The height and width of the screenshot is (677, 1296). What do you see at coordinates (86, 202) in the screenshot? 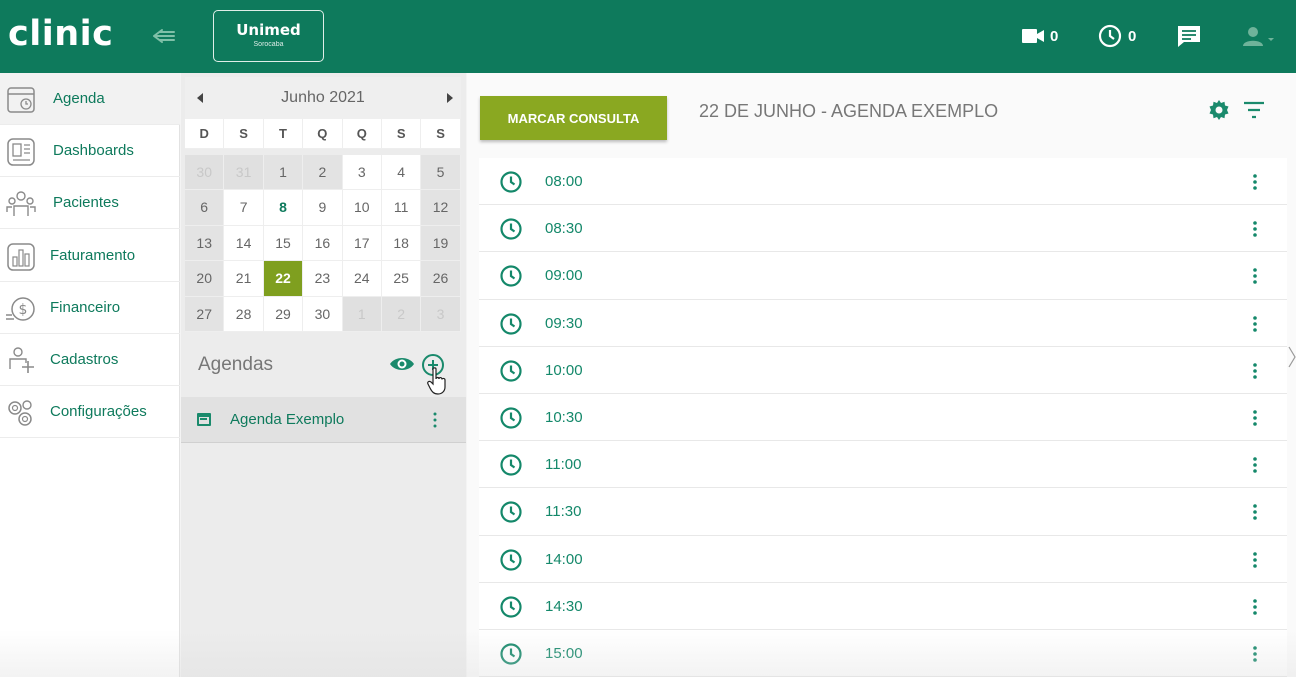
I see `sidebar-item-label: Pacientes` at bounding box center [86, 202].